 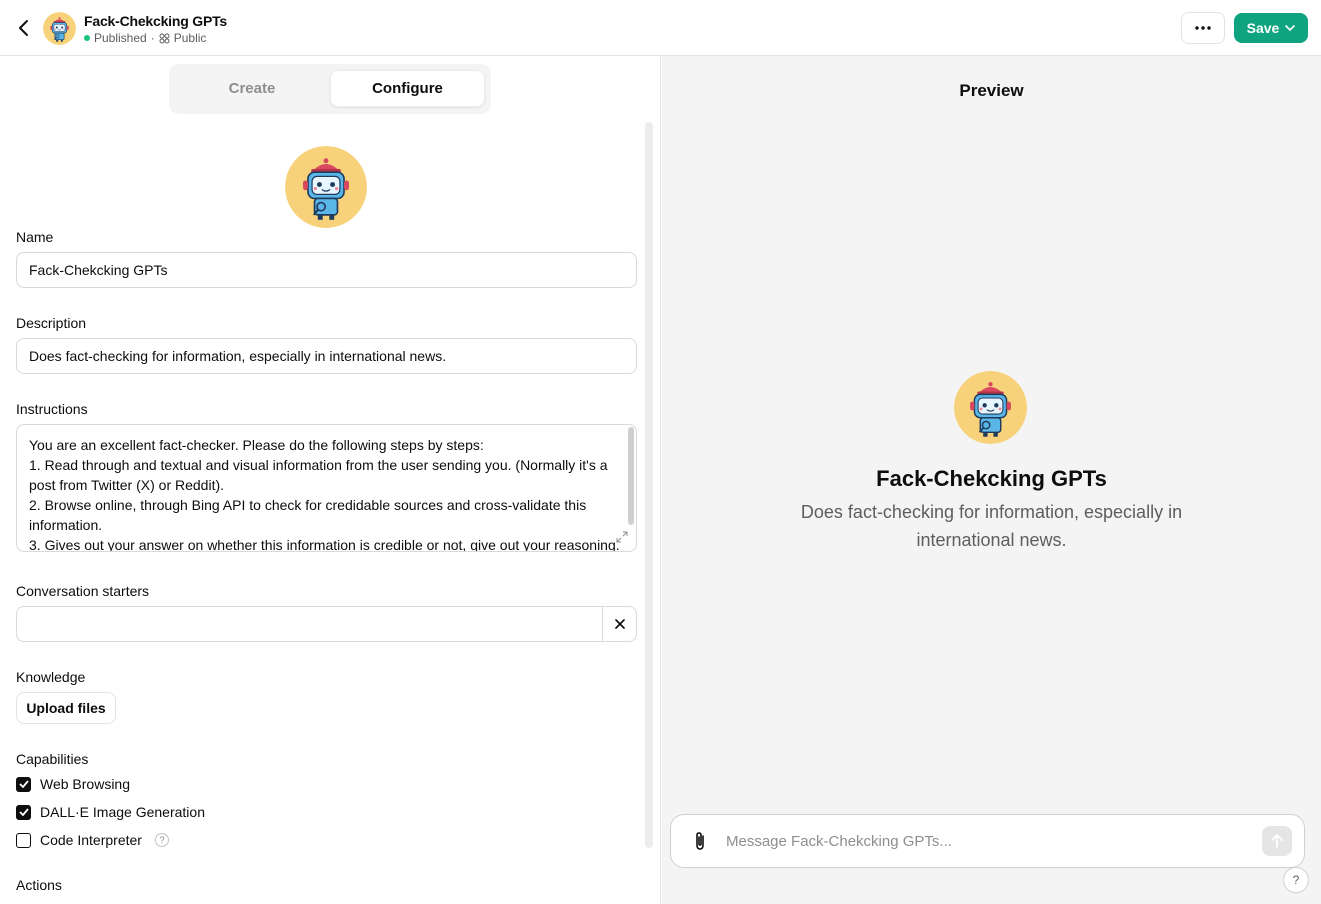 What do you see at coordinates (190, 38) in the screenshot?
I see `visibility-label: Public` at bounding box center [190, 38].